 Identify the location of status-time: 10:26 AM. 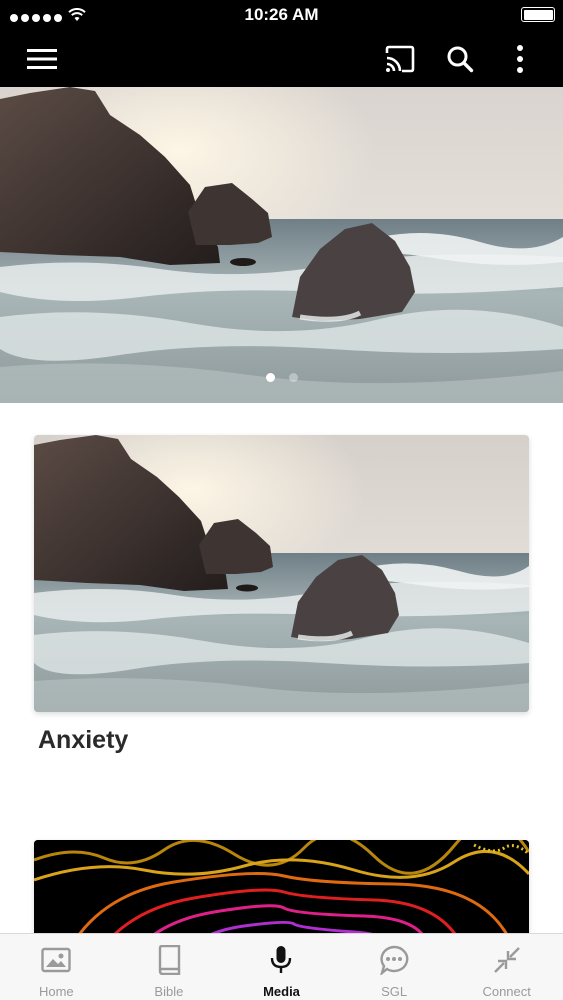
(281, 14).